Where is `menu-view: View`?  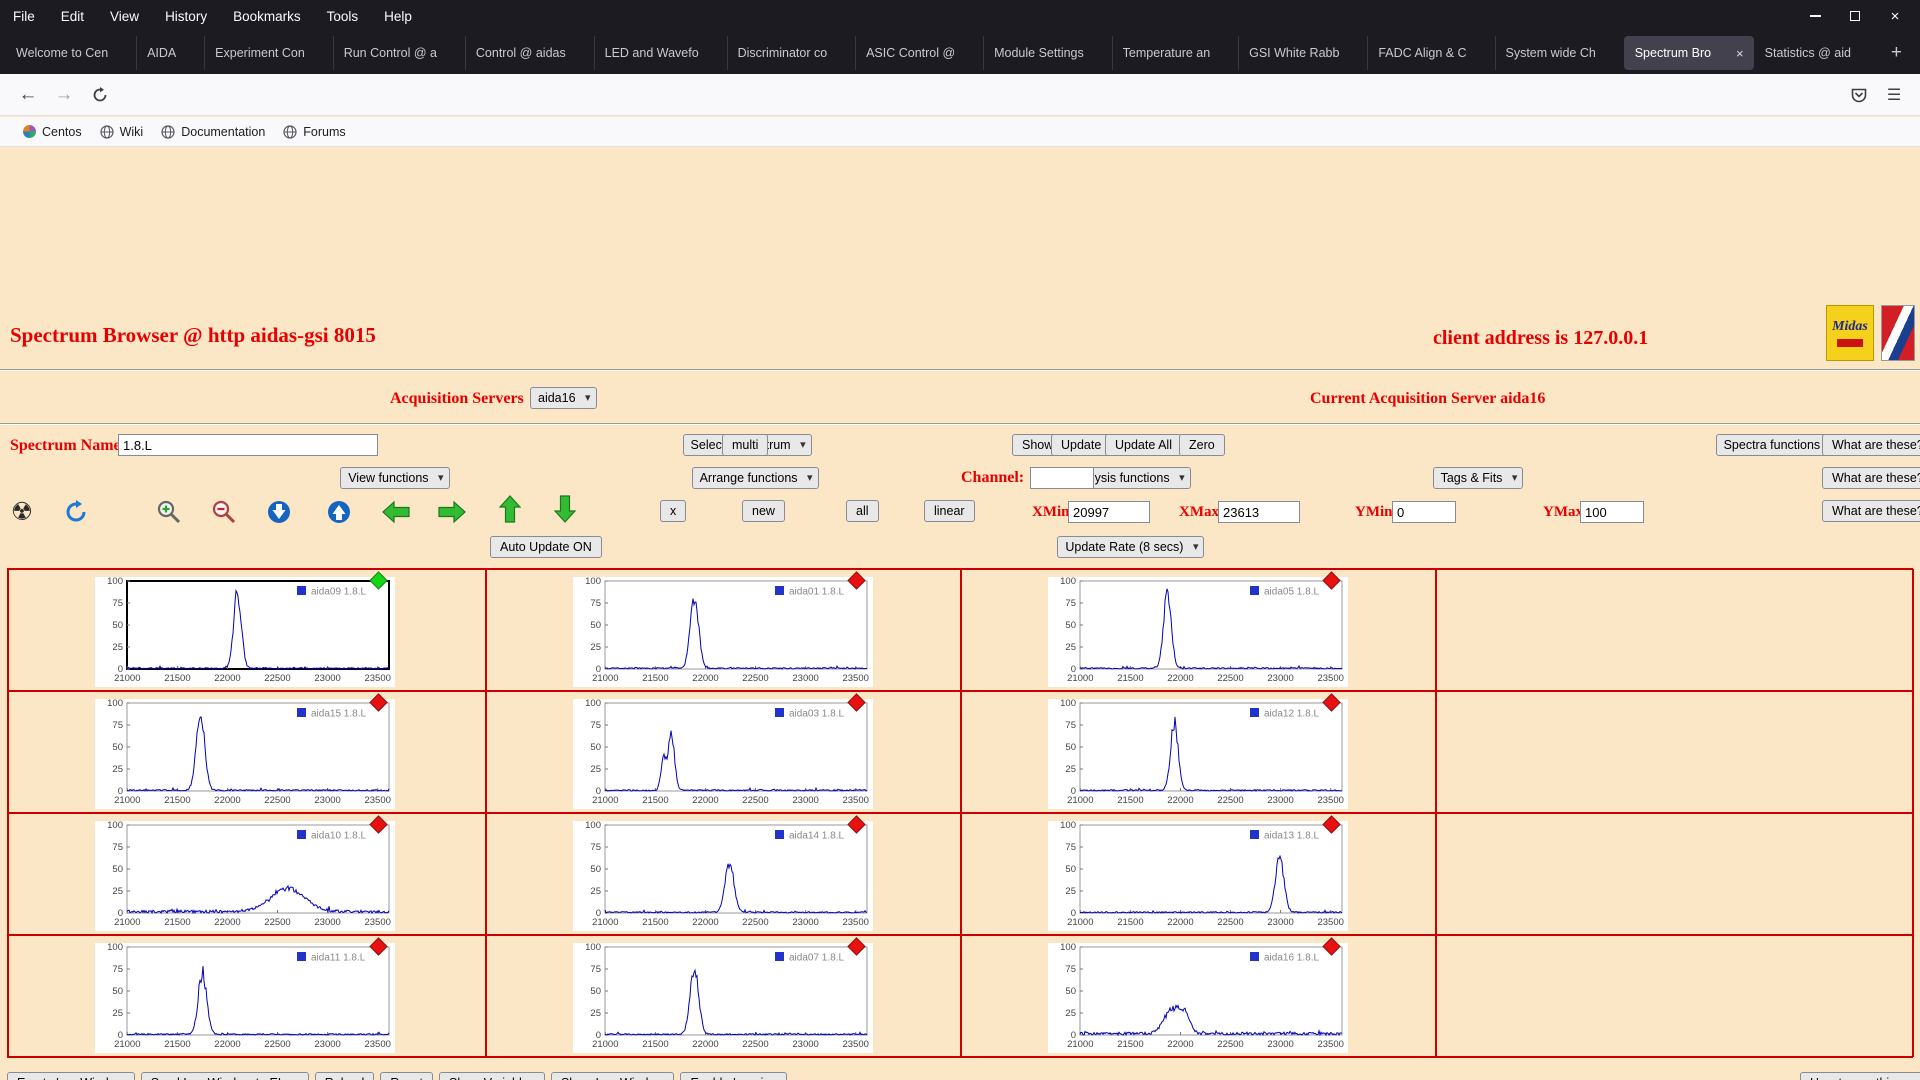
menu-view: View is located at coordinates (124, 16).